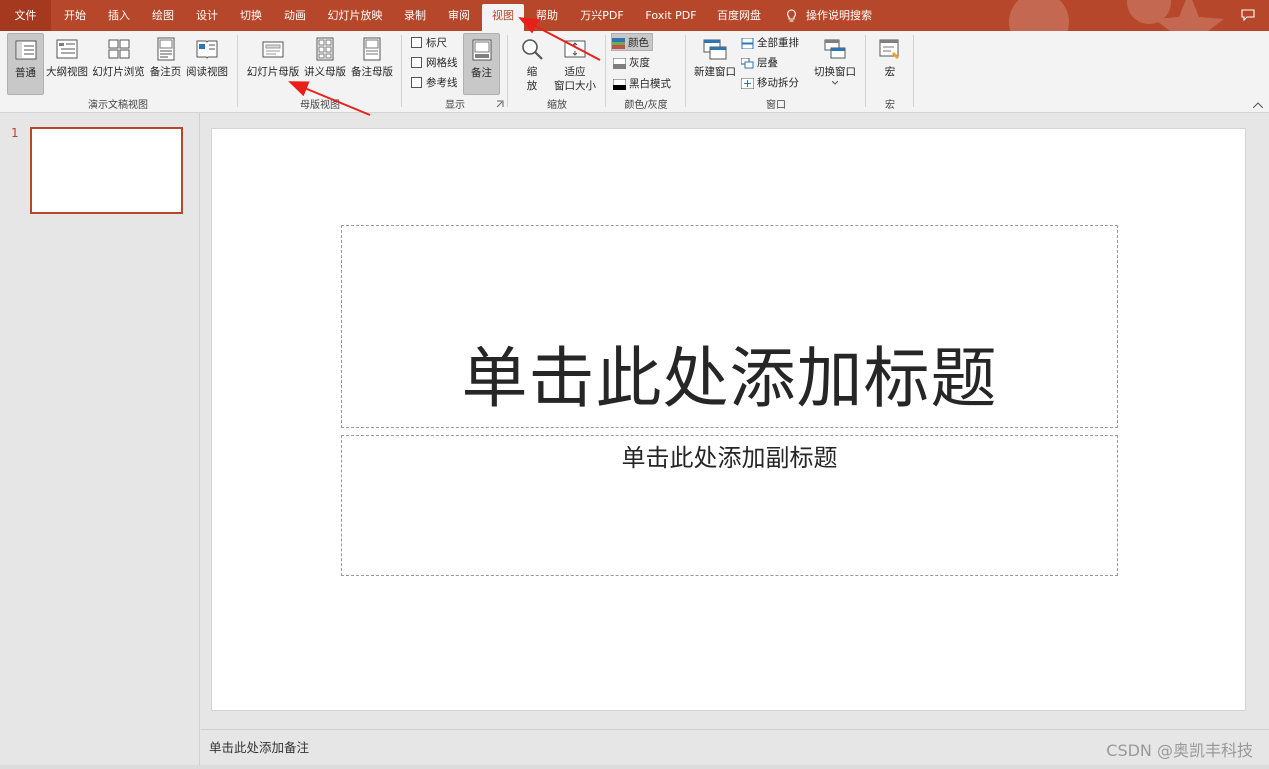 The image size is (1269, 769). What do you see at coordinates (481, 64) in the screenshot?
I see `notes-toggle-button: 备注` at bounding box center [481, 64].